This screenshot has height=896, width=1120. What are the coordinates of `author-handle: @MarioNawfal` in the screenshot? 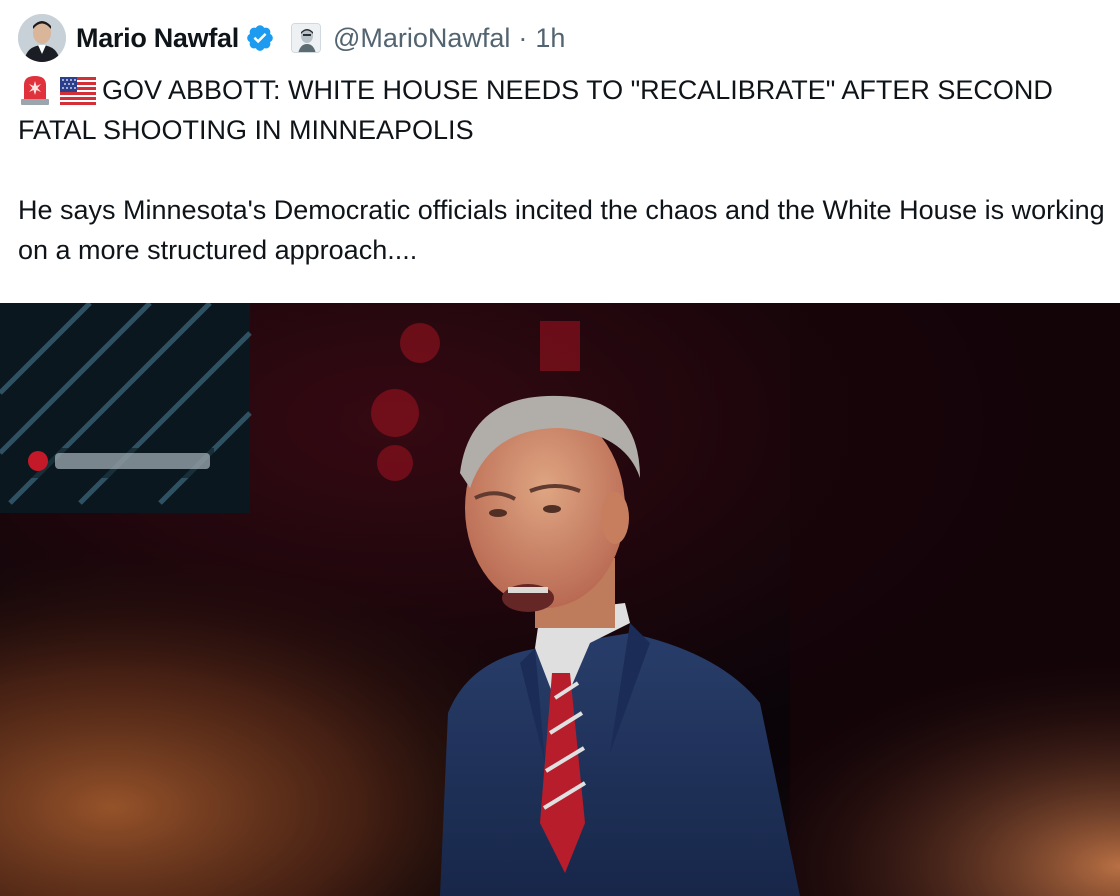 It's located at (421, 38).